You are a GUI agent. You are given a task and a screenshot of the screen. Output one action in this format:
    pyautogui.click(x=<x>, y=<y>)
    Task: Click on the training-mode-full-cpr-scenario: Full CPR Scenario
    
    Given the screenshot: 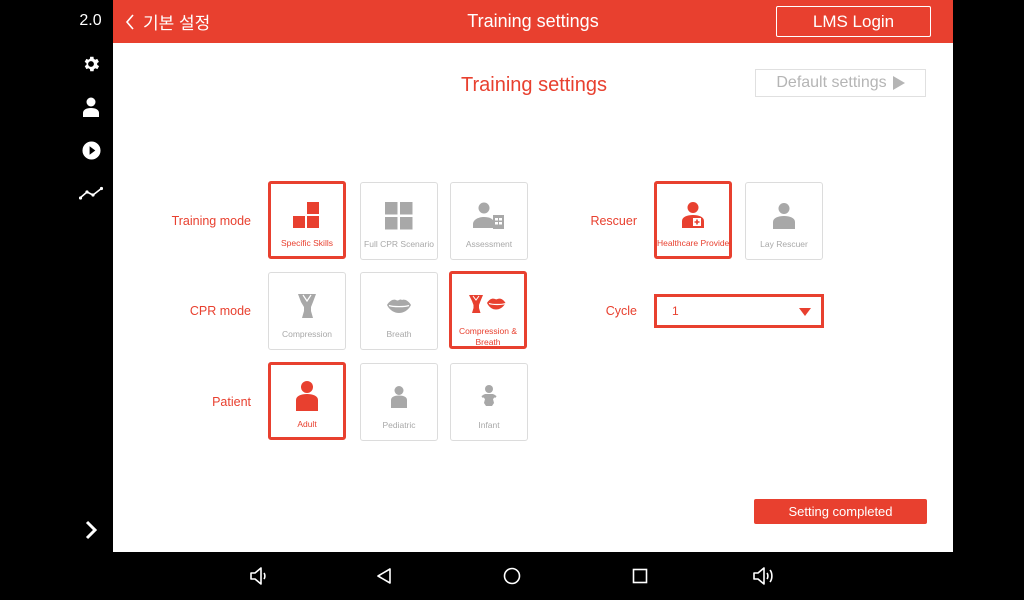 What is the action you would take?
    pyautogui.click(x=399, y=221)
    